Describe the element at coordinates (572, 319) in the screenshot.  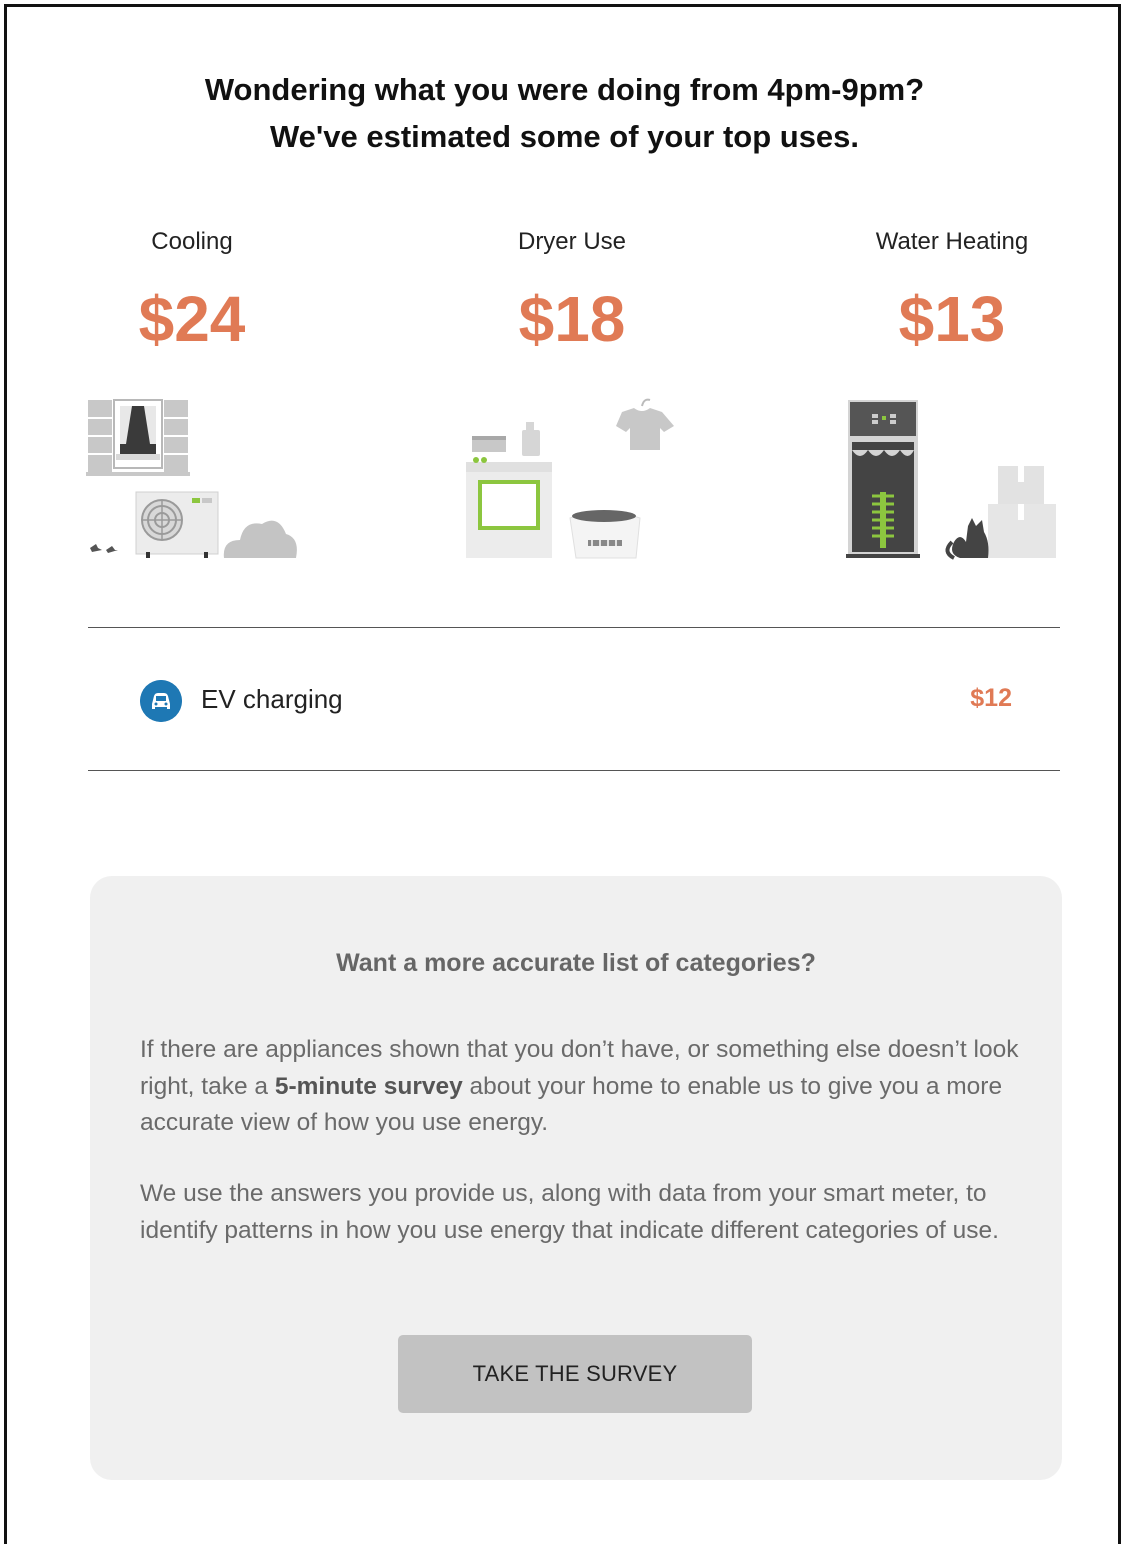
I see `category-amount-dryer: $18` at that location.